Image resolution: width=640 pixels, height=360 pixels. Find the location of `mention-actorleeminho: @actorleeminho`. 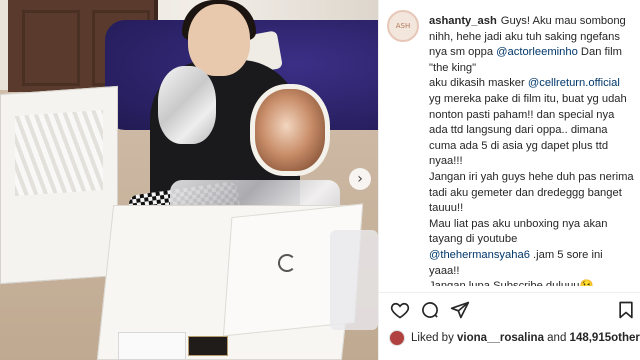

mention-actorleeminho: @actorleeminho is located at coordinates (537, 52).